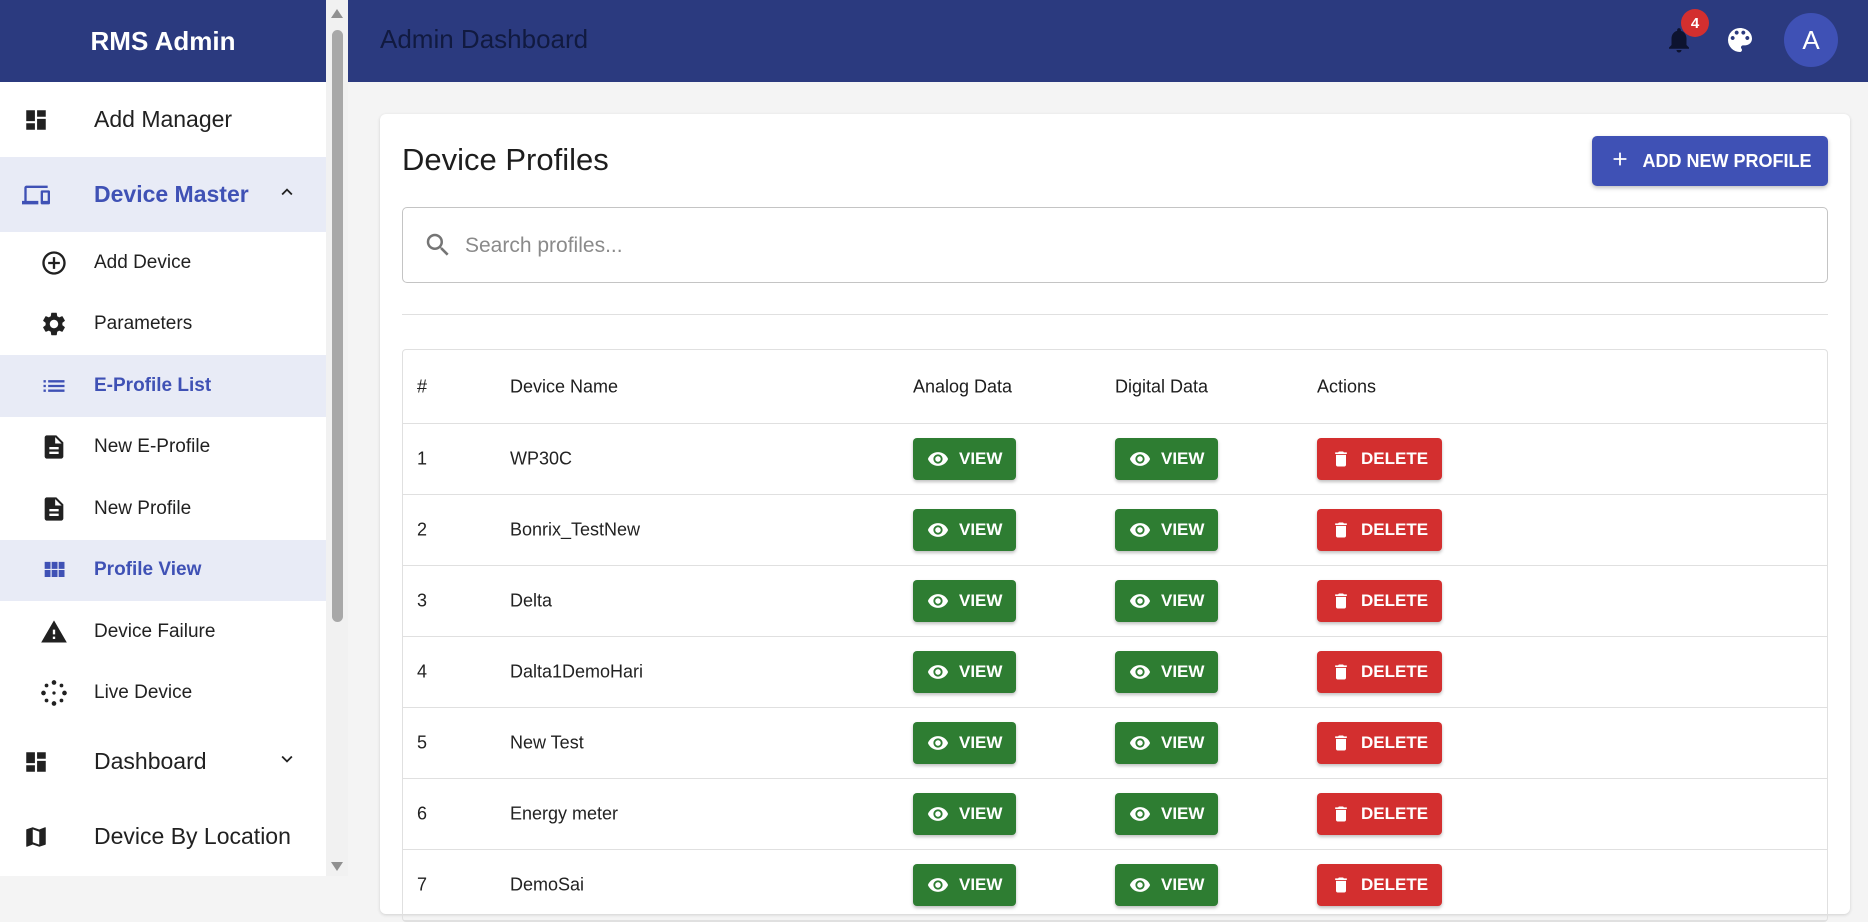 The height and width of the screenshot is (922, 1868). Describe the element at coordinates (163, 119) in the screenshot. I see `sidebar-item-add-manager: Add Manager` at that location.